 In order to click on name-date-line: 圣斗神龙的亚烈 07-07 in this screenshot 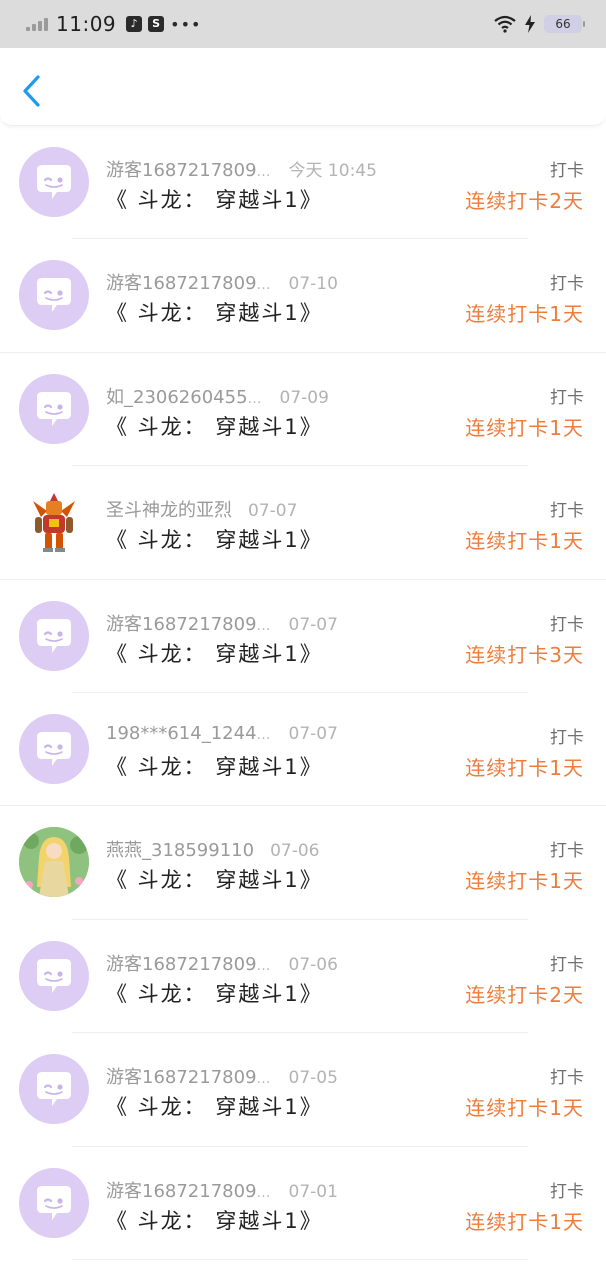, I will do `click(201, 509)`.